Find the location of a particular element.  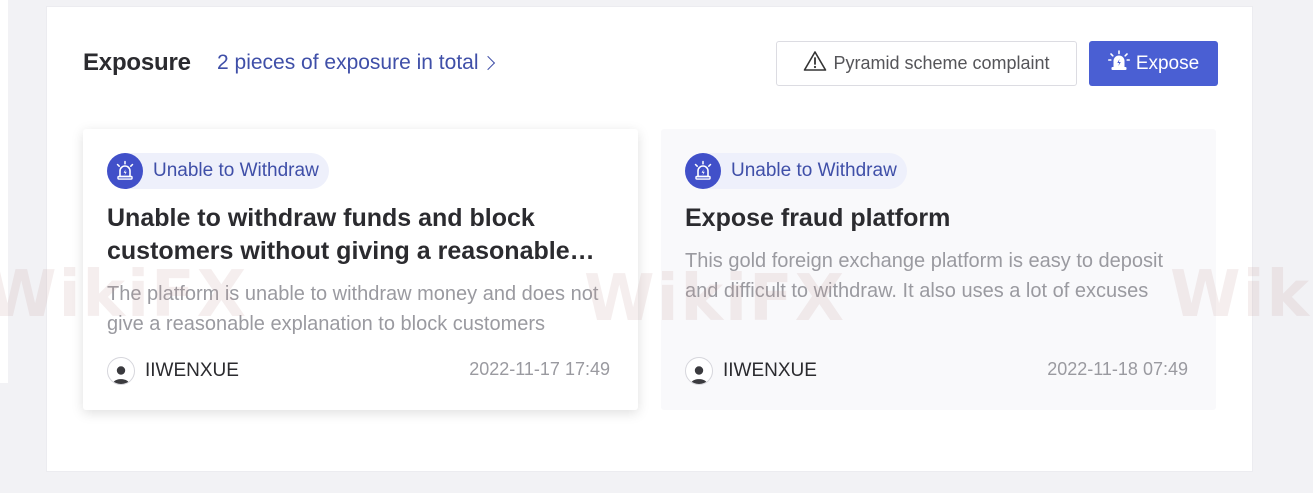

card-date: 2022-11-18 07:49 is located at coordinates (1117, 369).